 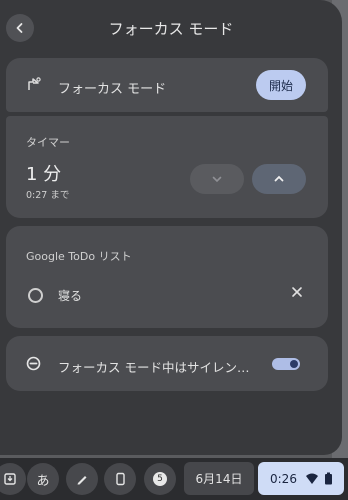 What do you see at coordinates (286, 364) in the screenshot?
I see `do-not-disturb-toggle` at bounding box center [286, 364].